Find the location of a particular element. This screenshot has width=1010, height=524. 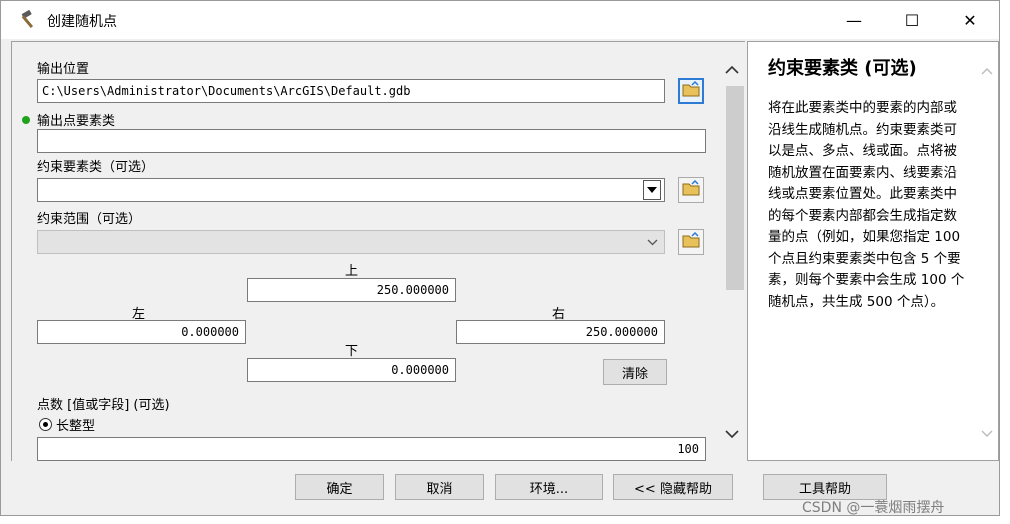

long-type-radio is located at coordinates (45, 424).